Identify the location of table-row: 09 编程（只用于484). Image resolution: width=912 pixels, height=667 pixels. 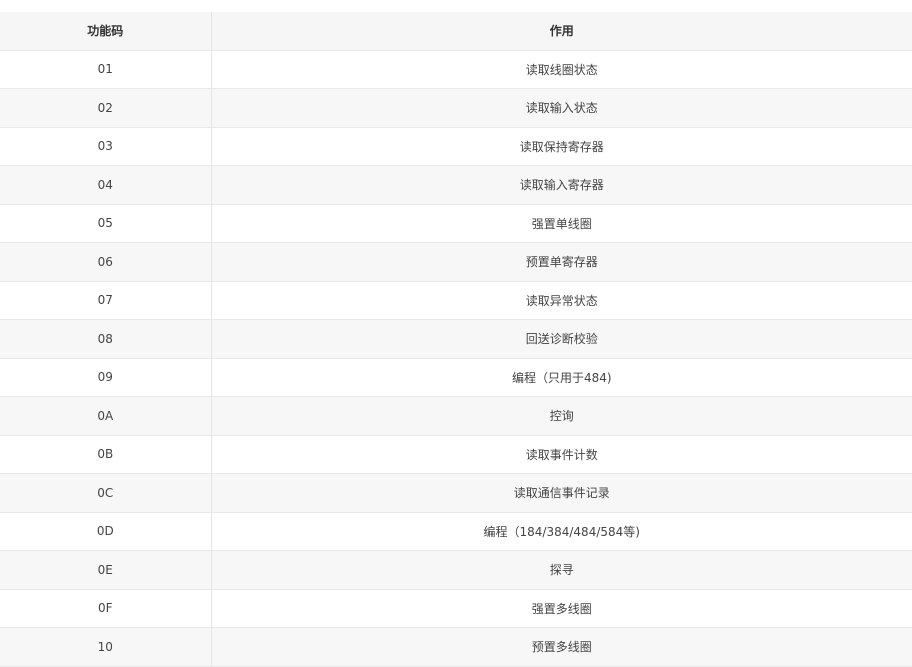
(456, 377).